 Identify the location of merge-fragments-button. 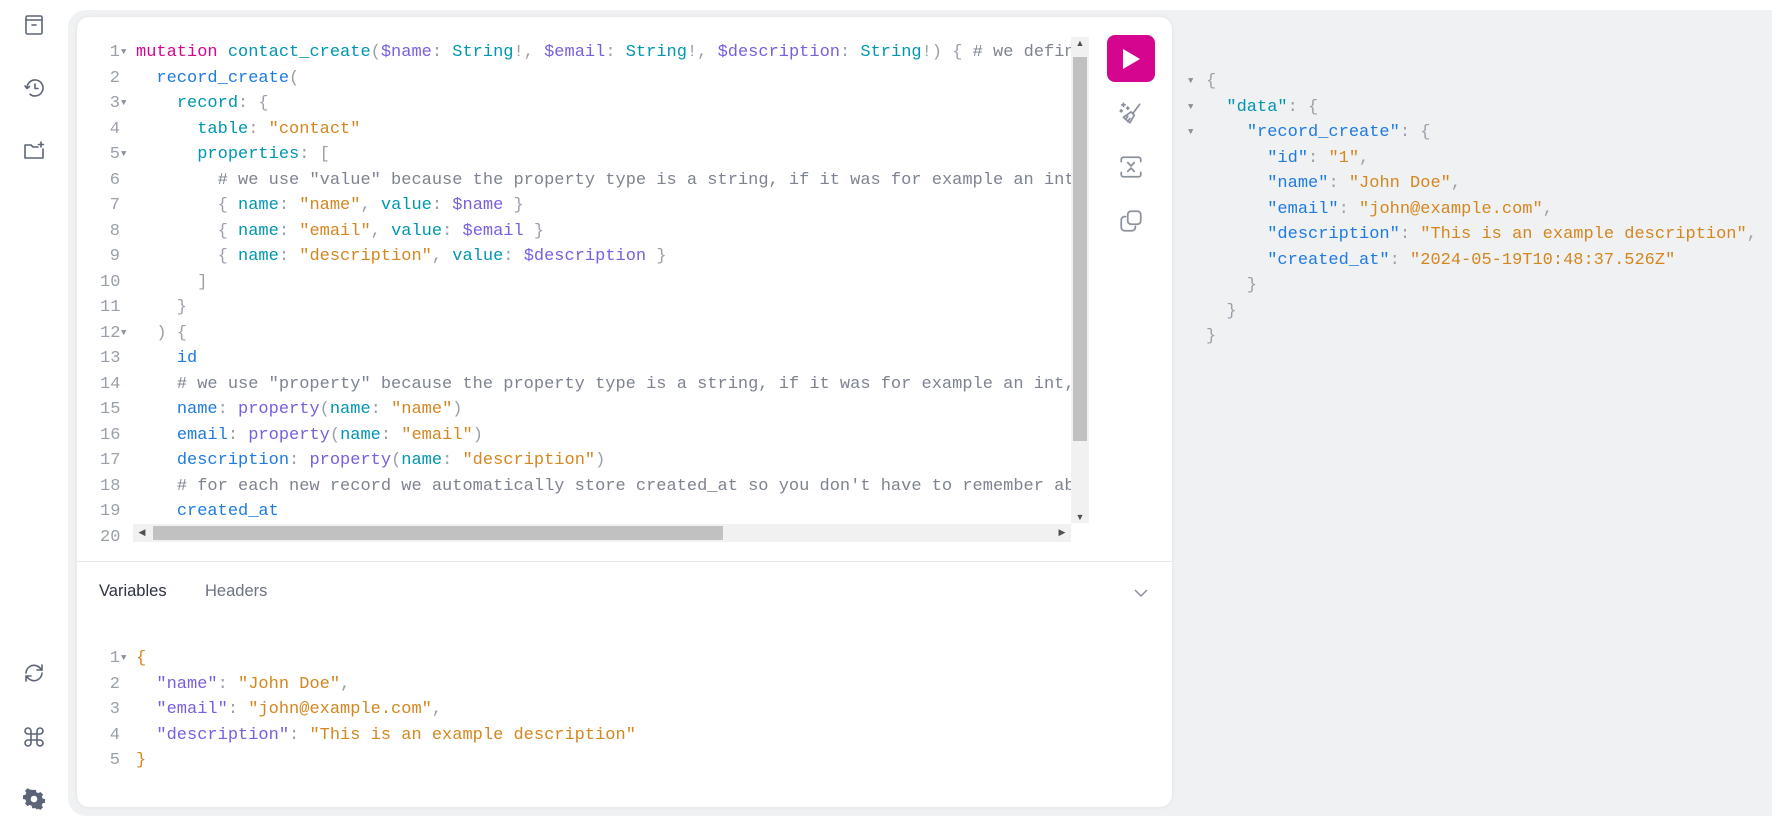
(1131, 167).